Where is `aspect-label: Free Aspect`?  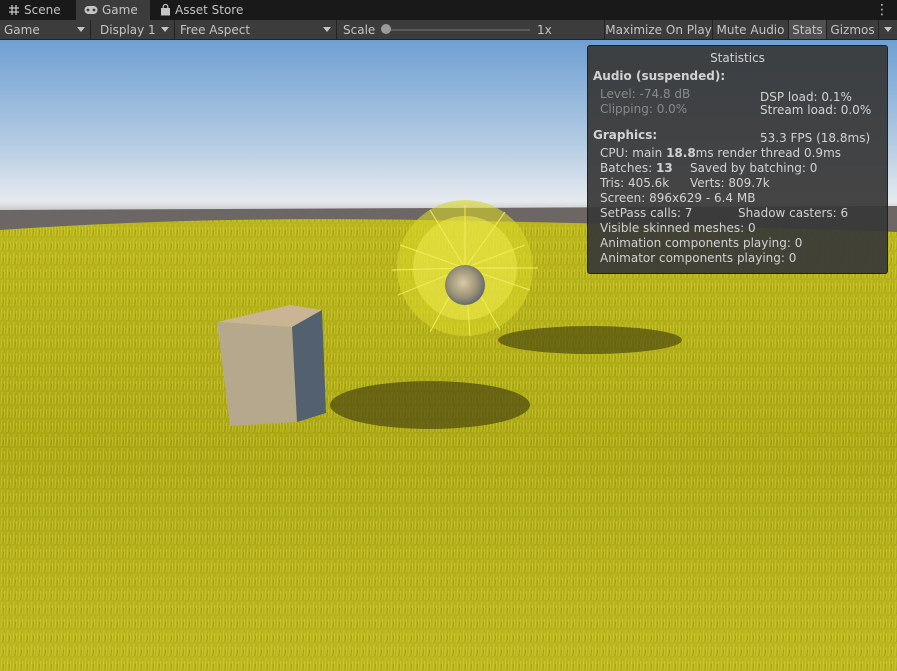
aspect-label: Free Aspect is located at coordinates (215, 29).